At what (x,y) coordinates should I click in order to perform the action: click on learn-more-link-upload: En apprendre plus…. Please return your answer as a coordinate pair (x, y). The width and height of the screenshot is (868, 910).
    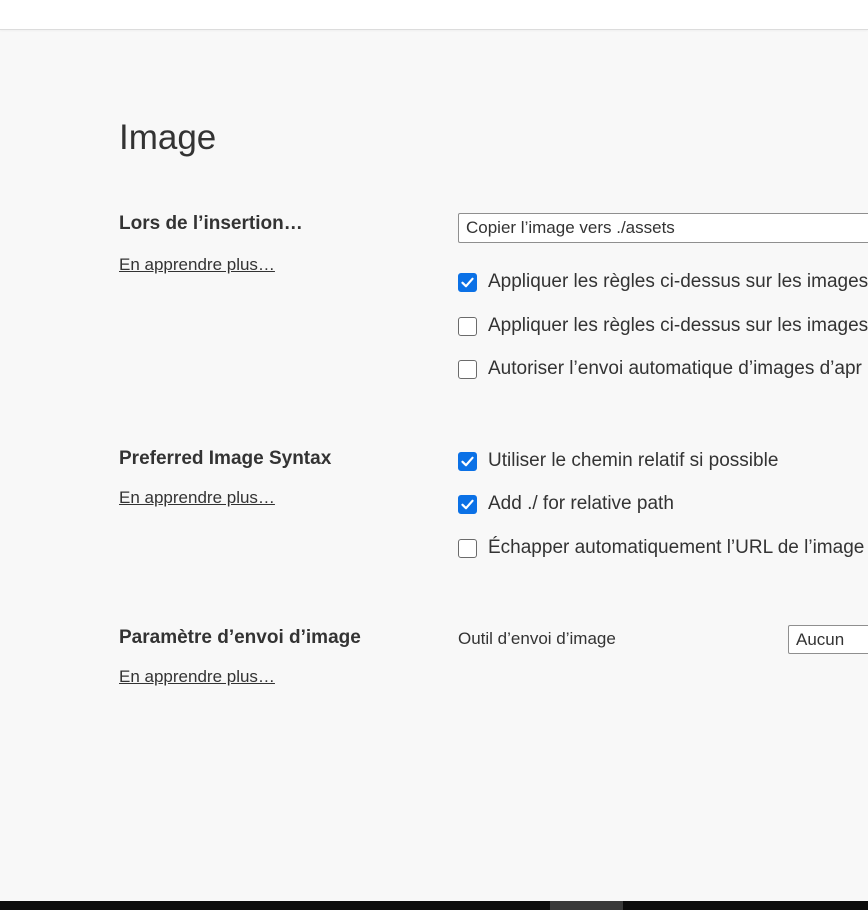
    Looking at the image, I should click on (197, 677).